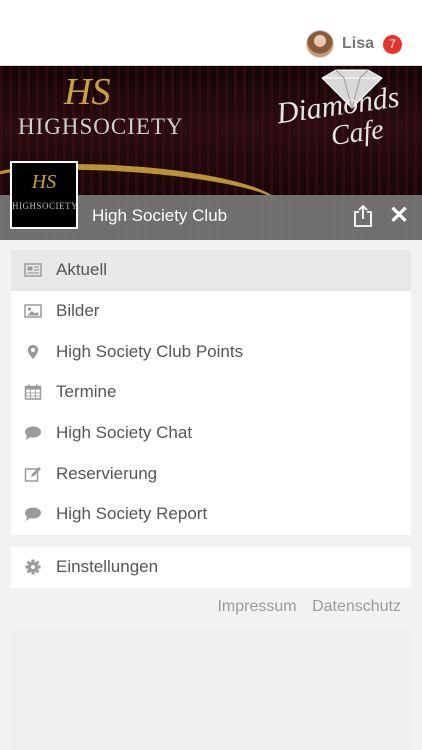  I want to click on menu-item-bilder: Bilder, so click(211, 311).